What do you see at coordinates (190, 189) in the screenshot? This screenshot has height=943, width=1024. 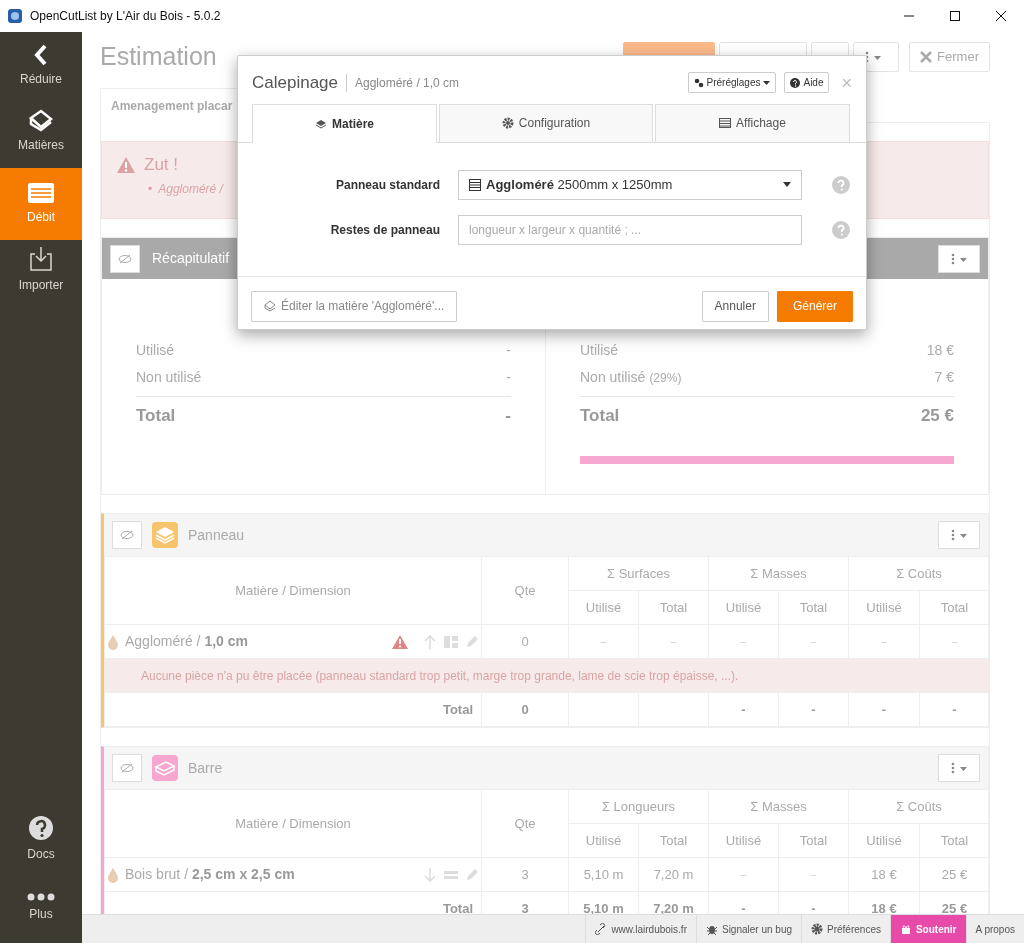 I see `alert-item: Aggloméré /` at bounding box center [190, 189].